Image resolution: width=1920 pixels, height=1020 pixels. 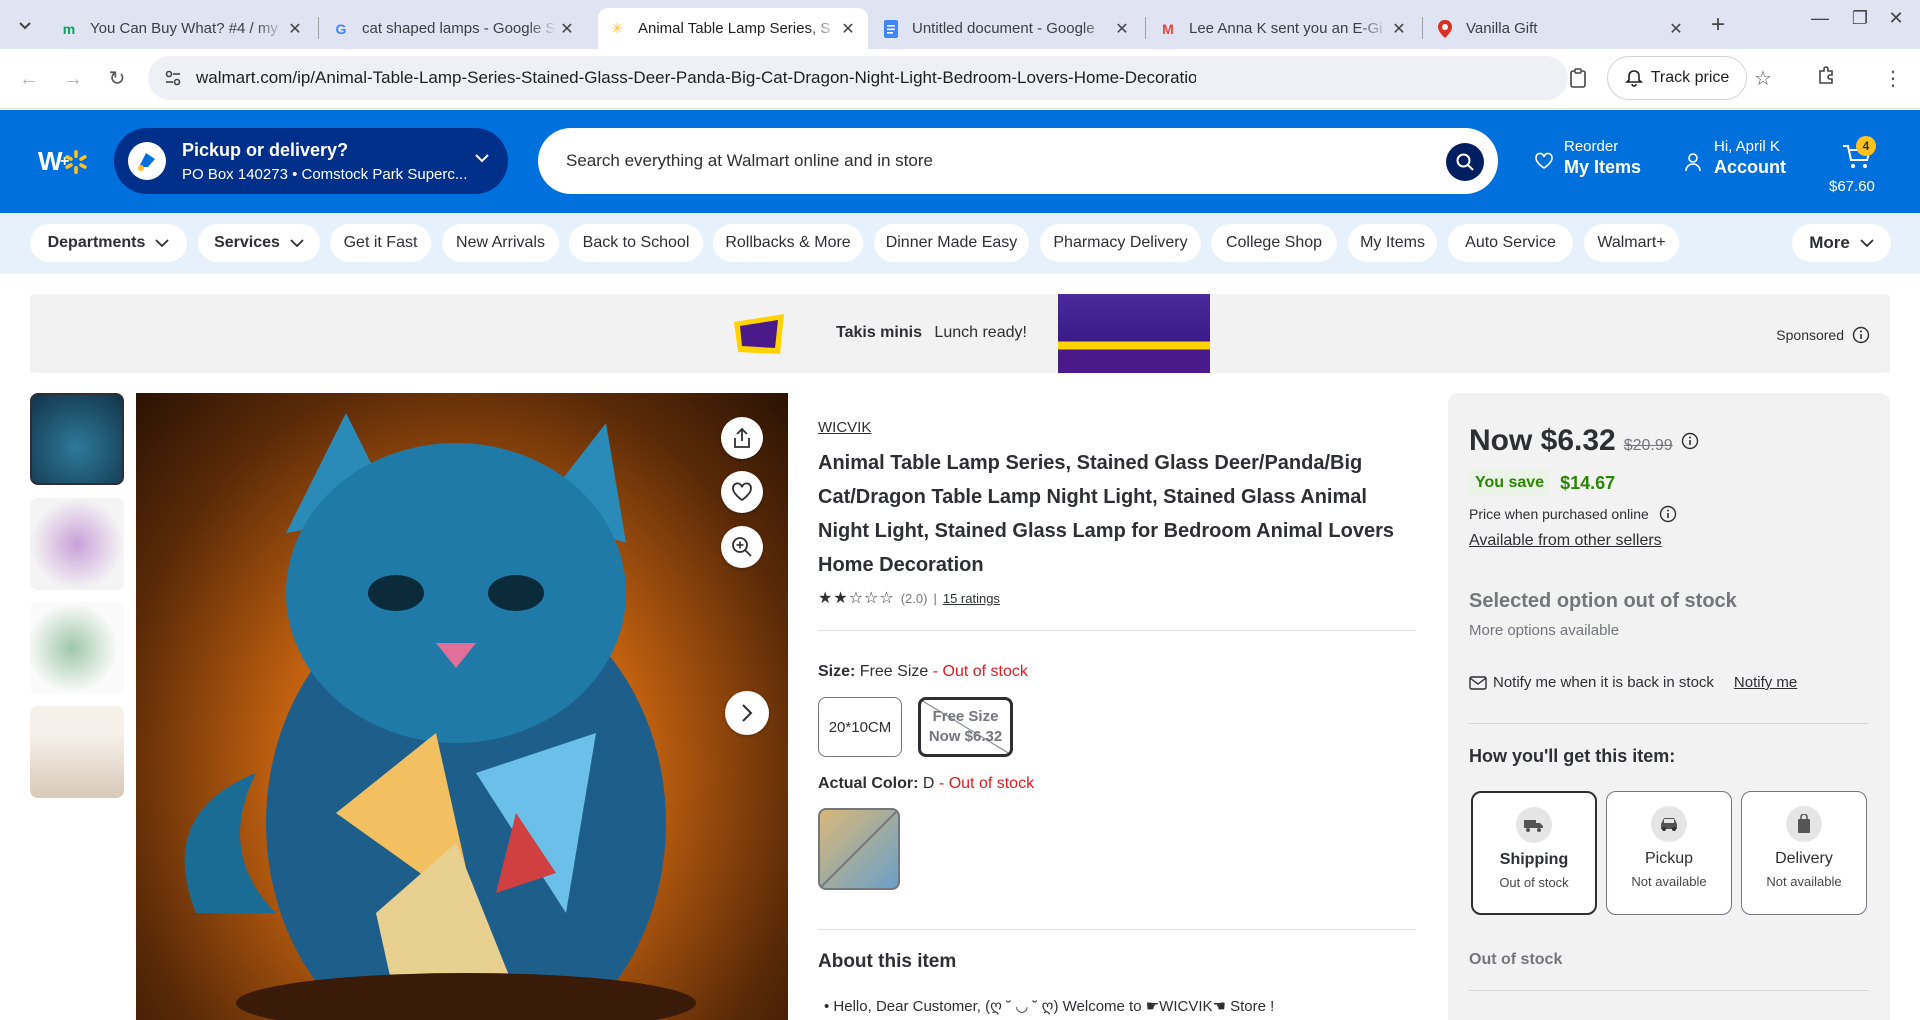 I want to click on nav-walmart-plus: Walmart+, so click(x=1631, y=243).